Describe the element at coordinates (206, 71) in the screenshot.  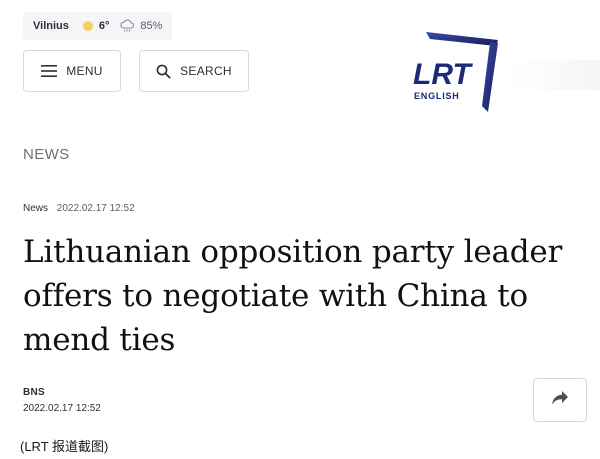
I see `search-button-label: SEARCH` at that location.